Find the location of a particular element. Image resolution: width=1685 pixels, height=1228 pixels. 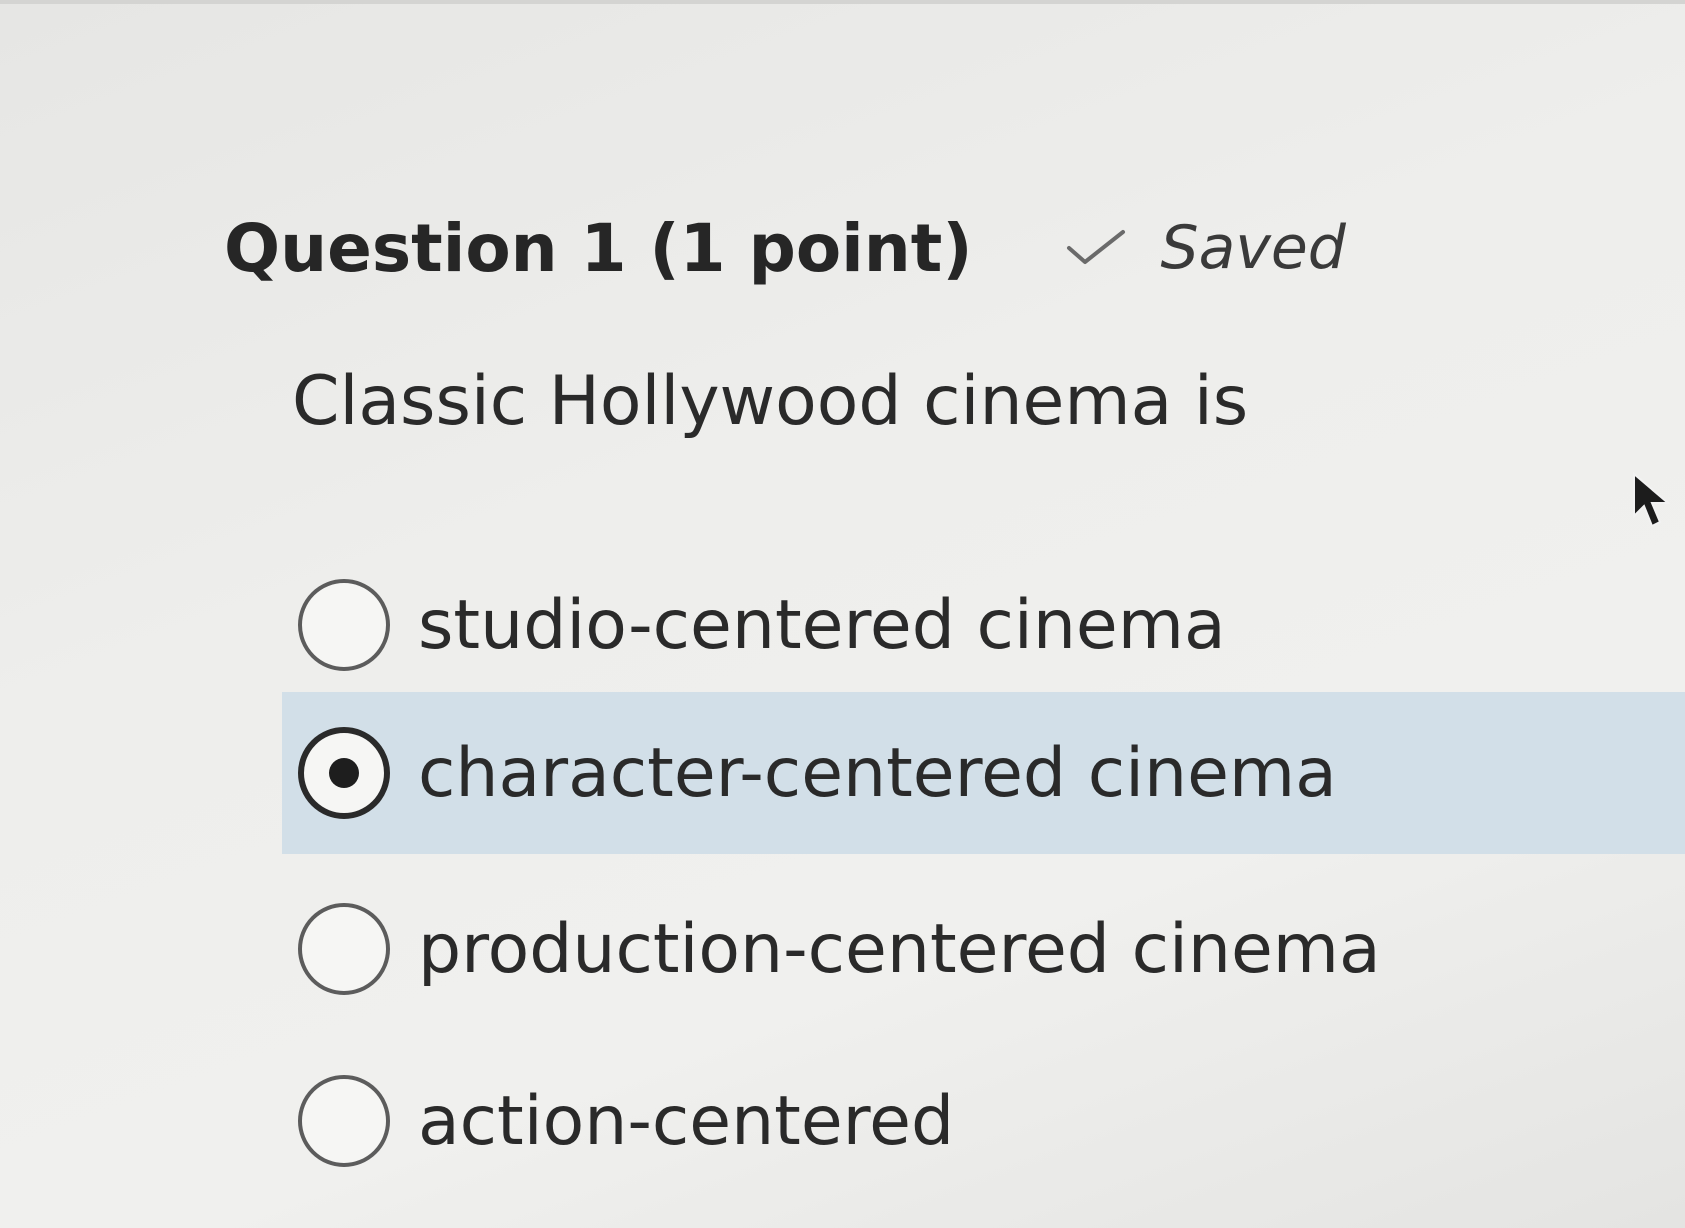

question-header: Question 1 (1 point) Saved is located at coordinates (785, 248).